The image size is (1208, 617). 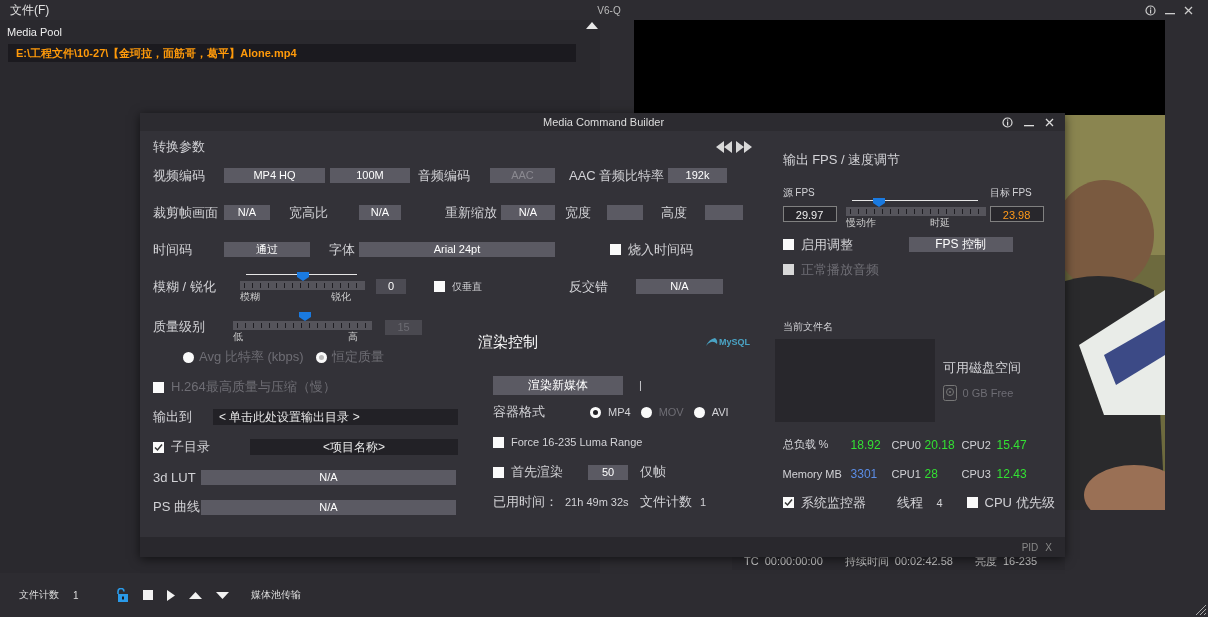 What do you see at coordinates (720, 412) in the screenshot?
I see `radio-label: AVI` at bounding box center [720, 412].